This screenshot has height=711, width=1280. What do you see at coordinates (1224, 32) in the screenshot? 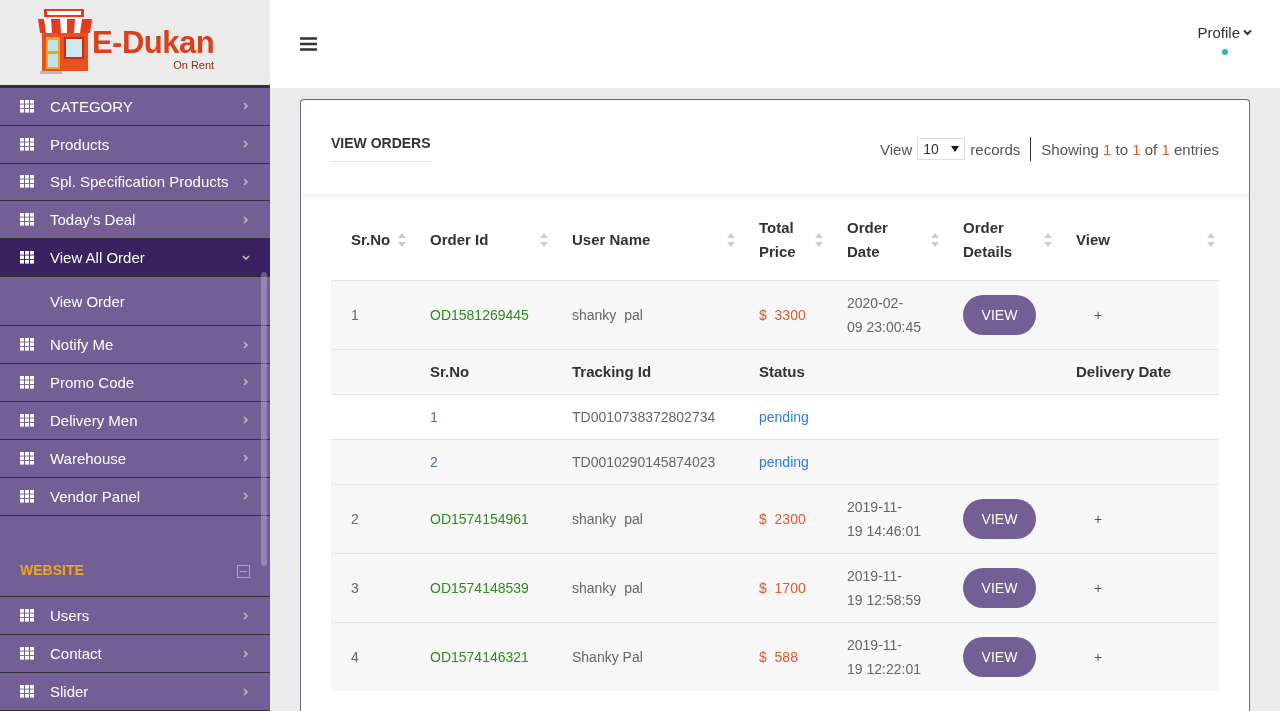
I see `profile-menu: Profile` at bounding box center [1224, 32].